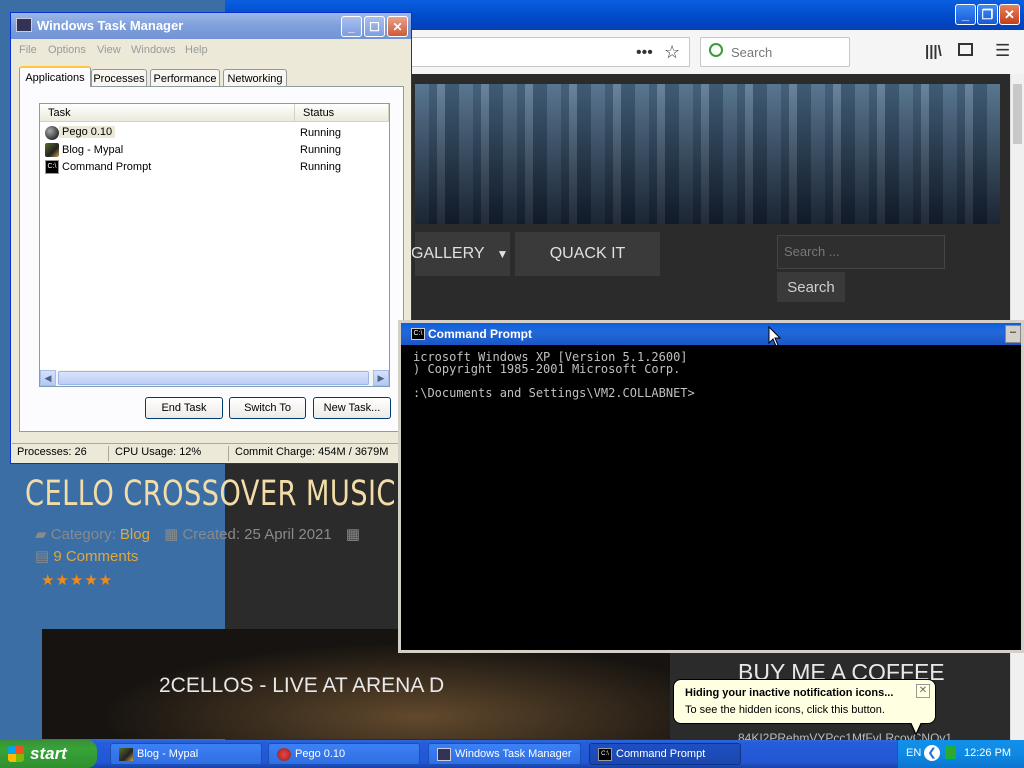  What do you see at coordinates (513, 754) in the screenshot?
I see `taskbar-item-label: Windows Task Manager` at bounding box center [513, 754].